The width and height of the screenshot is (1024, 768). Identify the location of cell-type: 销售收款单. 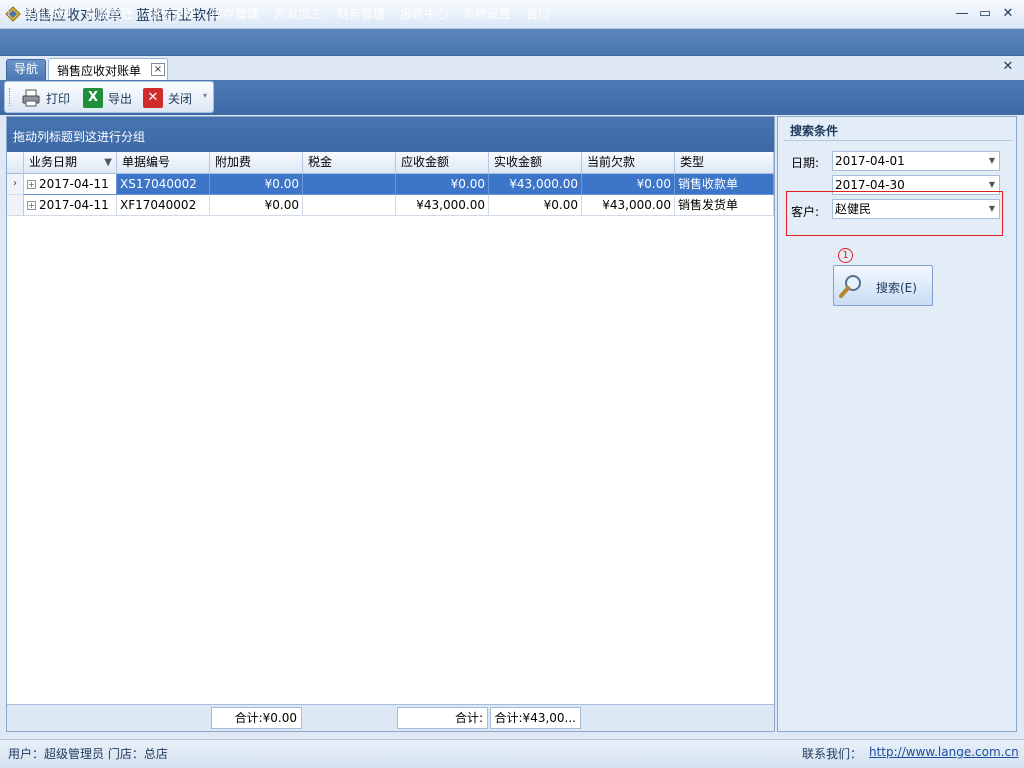
(724, 184).